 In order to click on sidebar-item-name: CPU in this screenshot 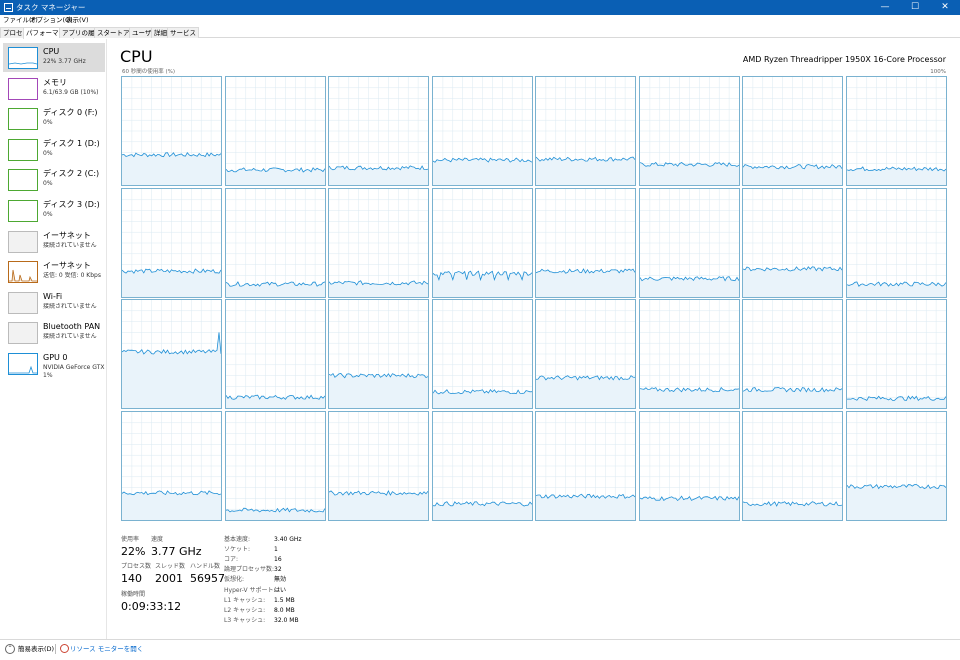, I will do `click(51, 51)`.